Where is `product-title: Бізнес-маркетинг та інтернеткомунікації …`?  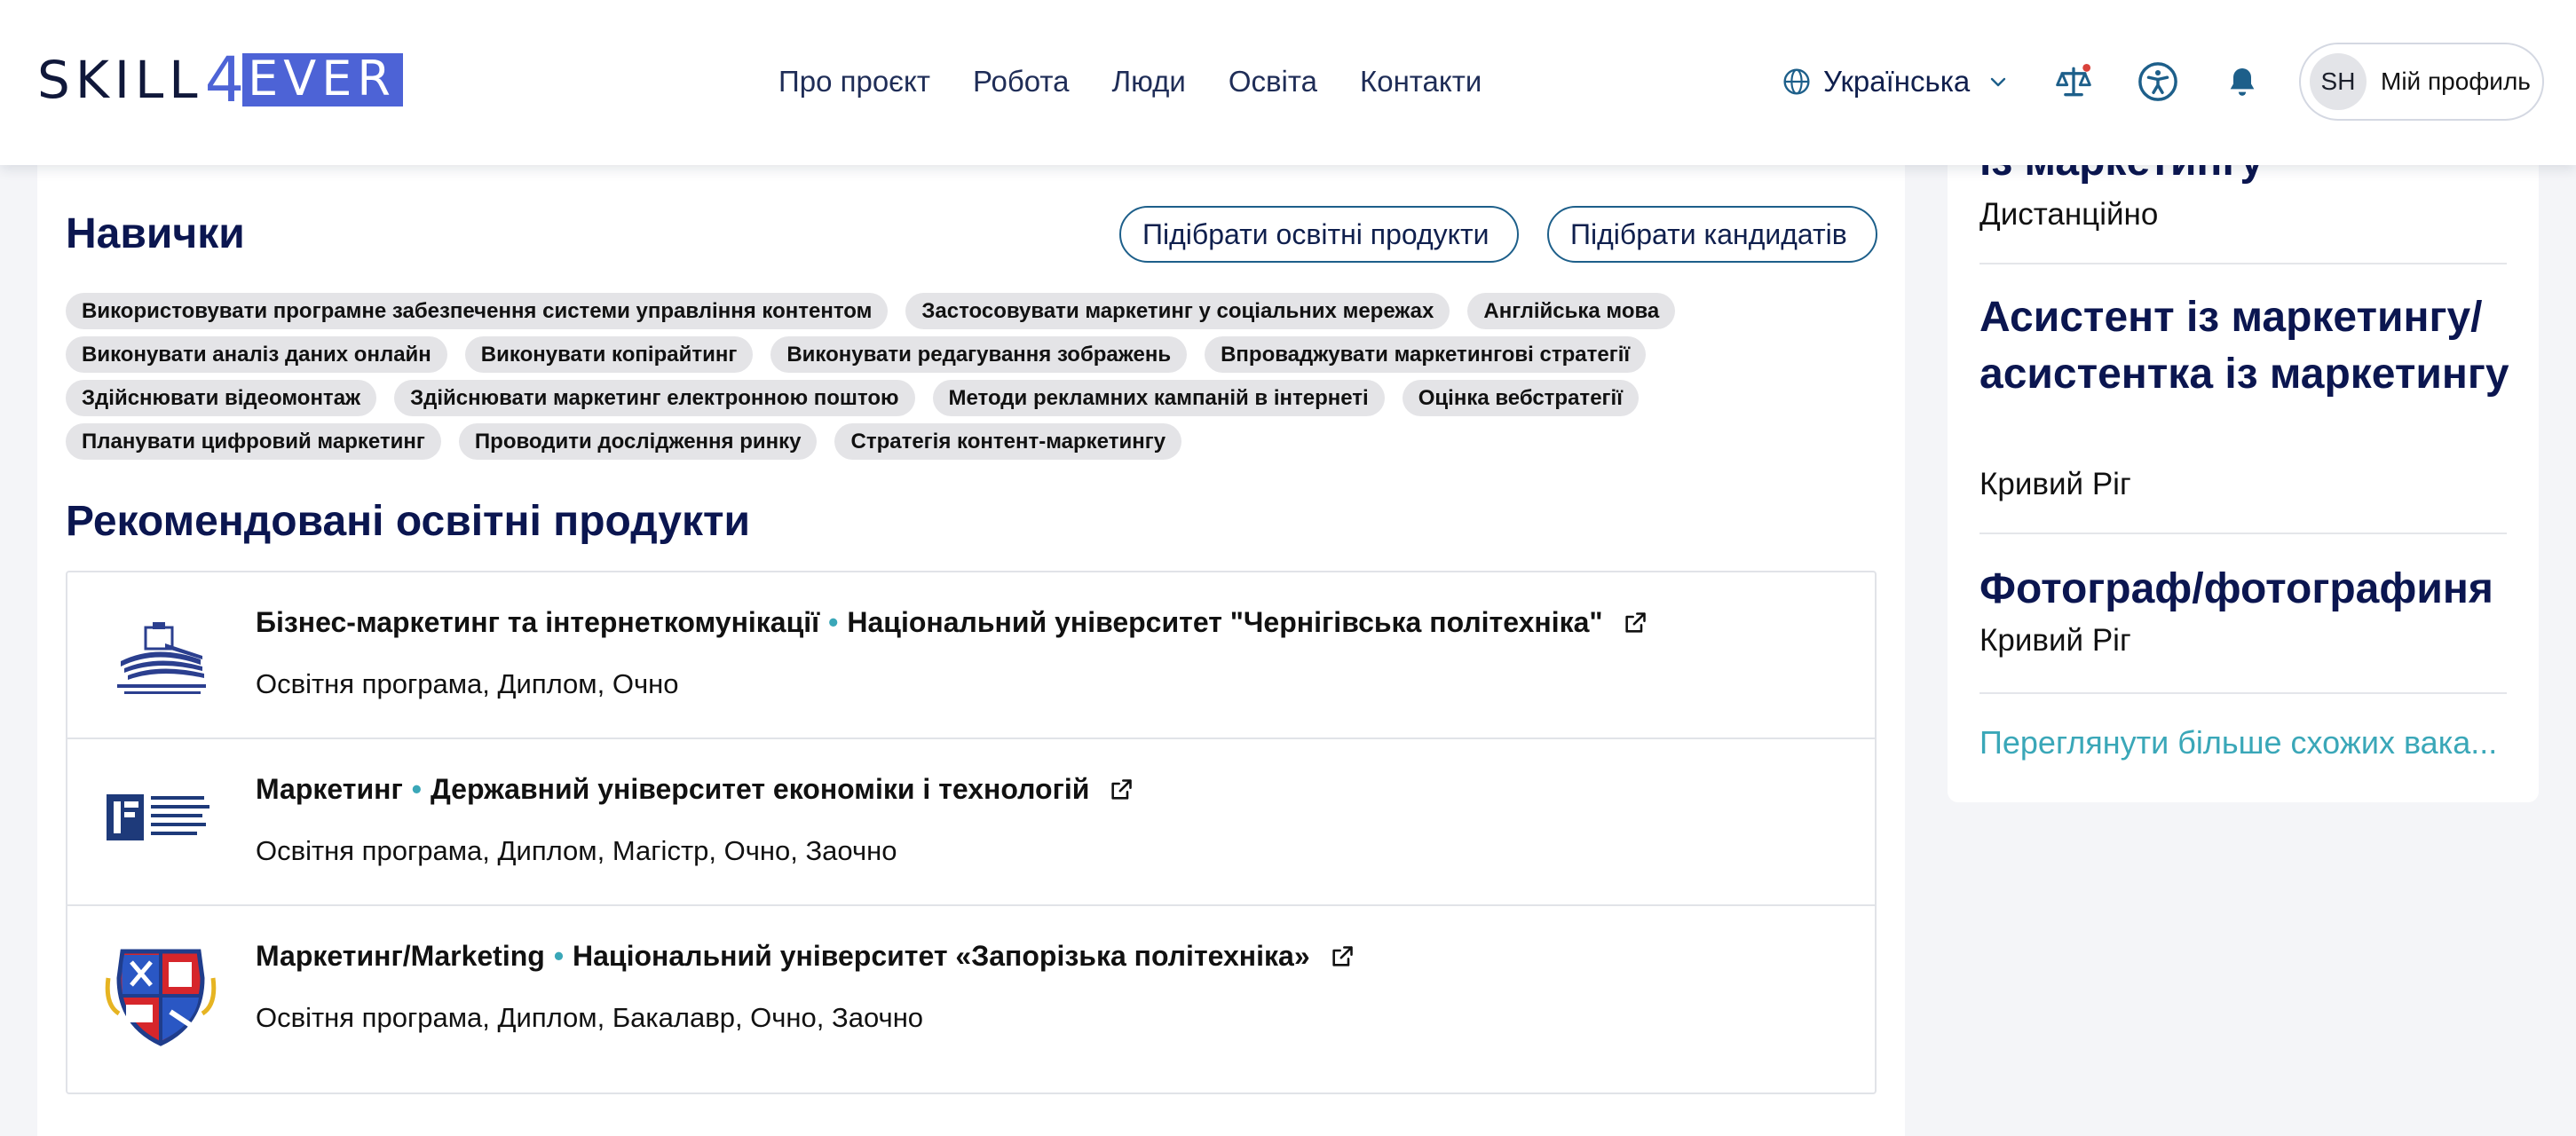
product-title: Бізнес-маркетинг та інтернеткомунікації … is located at coordinates (952, 622).